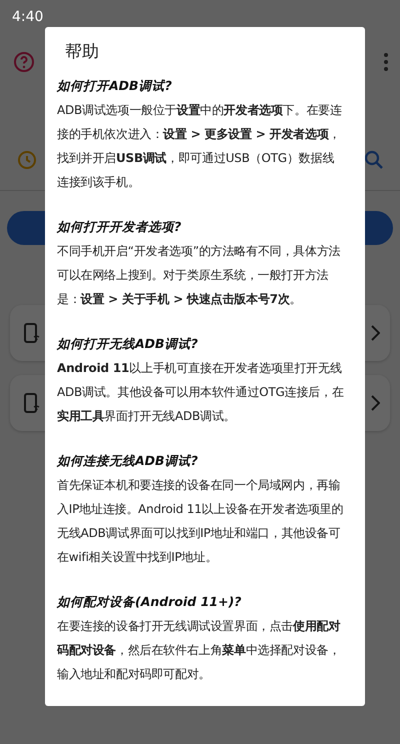 This screenshot has height=744, width=400. What do you see at coordinates (127, 461) in the screenshot?
I see `section-heading: 如何连接无线ADB调试?` at bounding box center [127, 461].